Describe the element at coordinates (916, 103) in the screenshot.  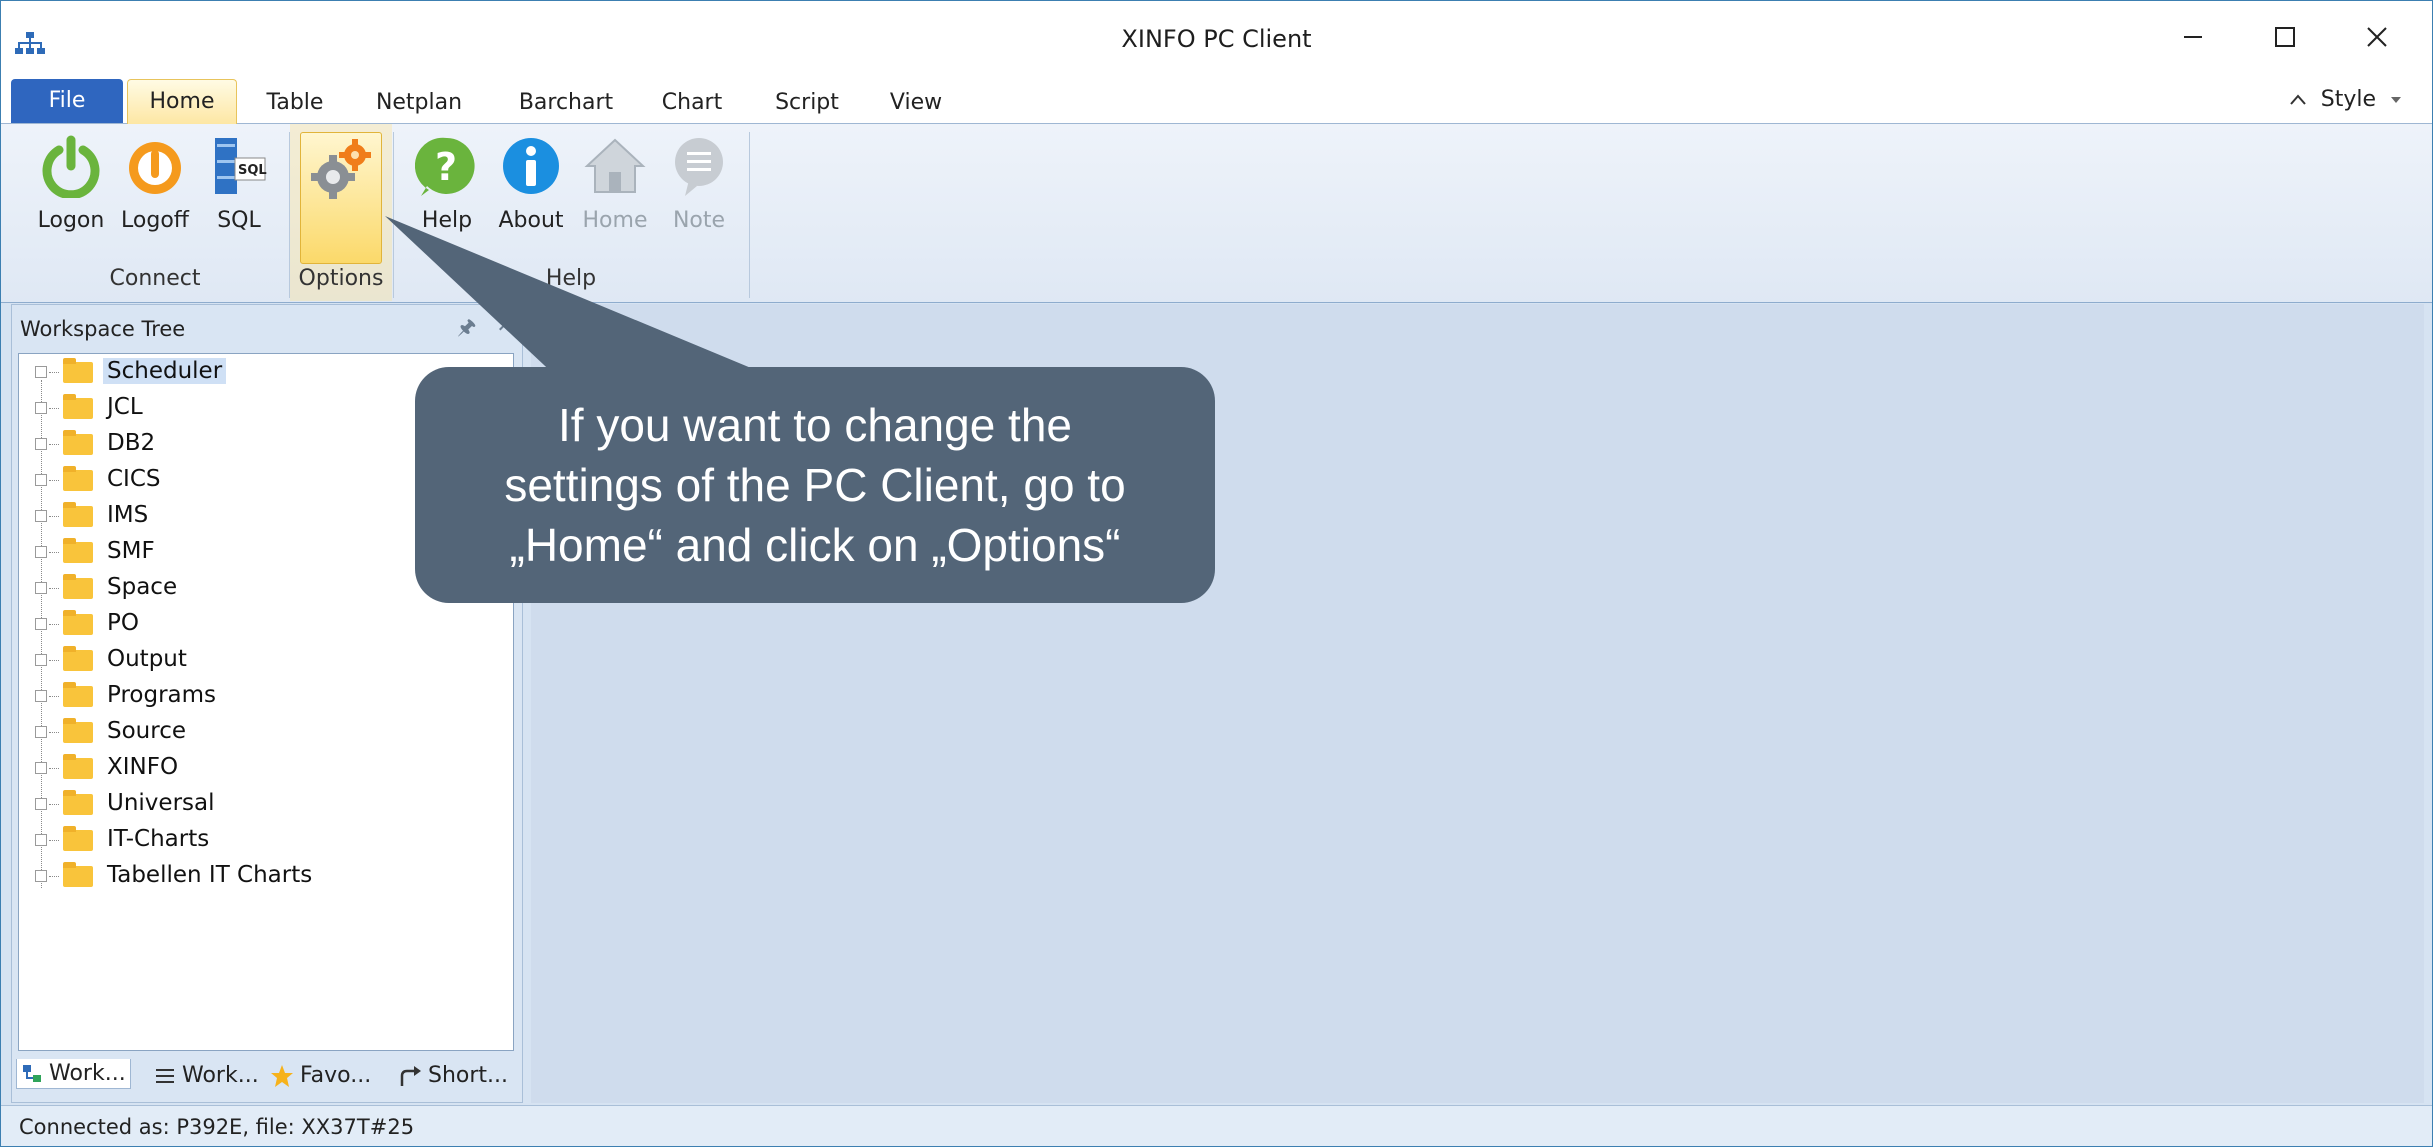
I see `tab-view: View` at that location.